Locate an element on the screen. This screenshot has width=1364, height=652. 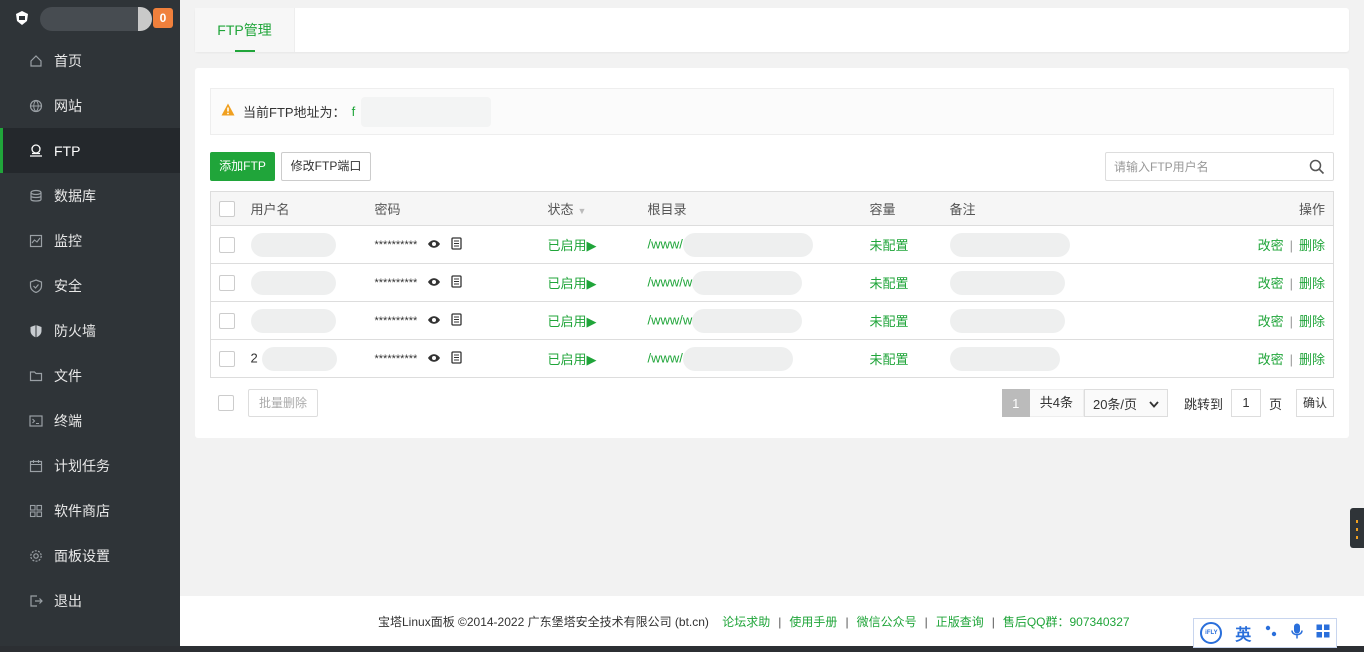
ime-mode-toggle: 英 is located at coordinates (1243, 633).